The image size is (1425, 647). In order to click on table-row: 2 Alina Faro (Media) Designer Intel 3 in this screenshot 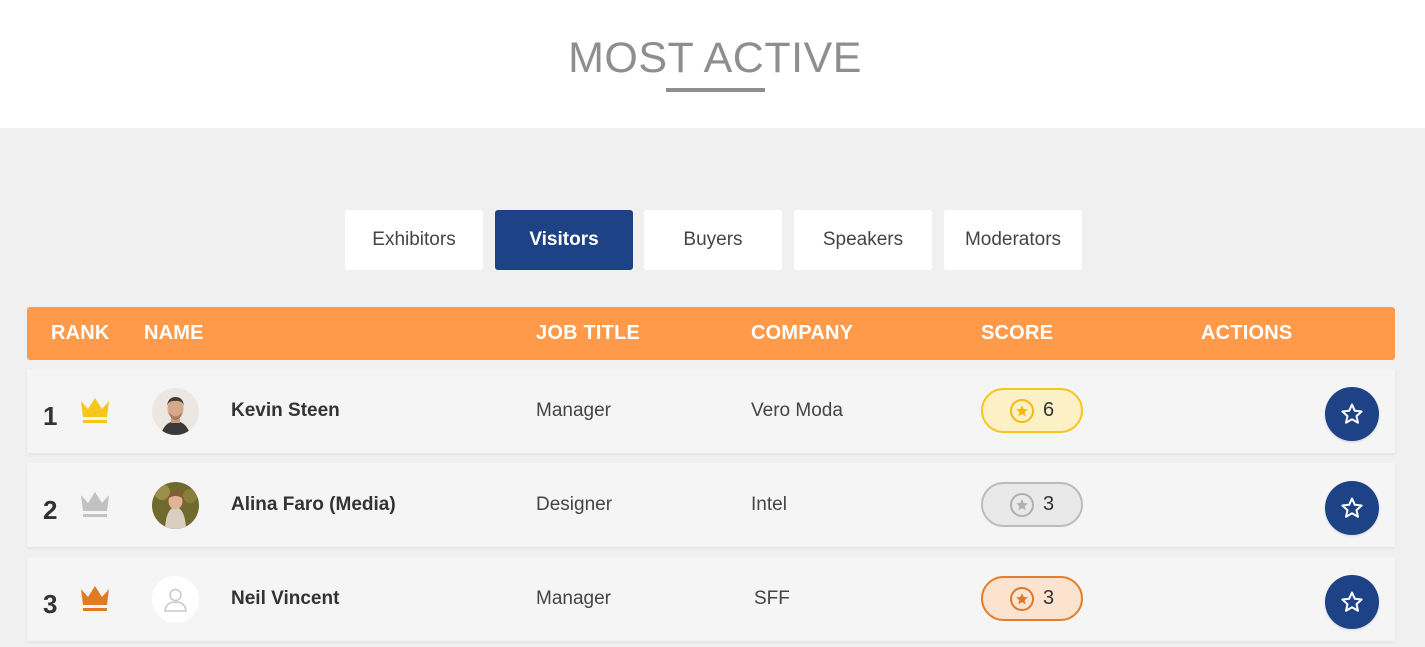, I will do `click(711, 505)`.